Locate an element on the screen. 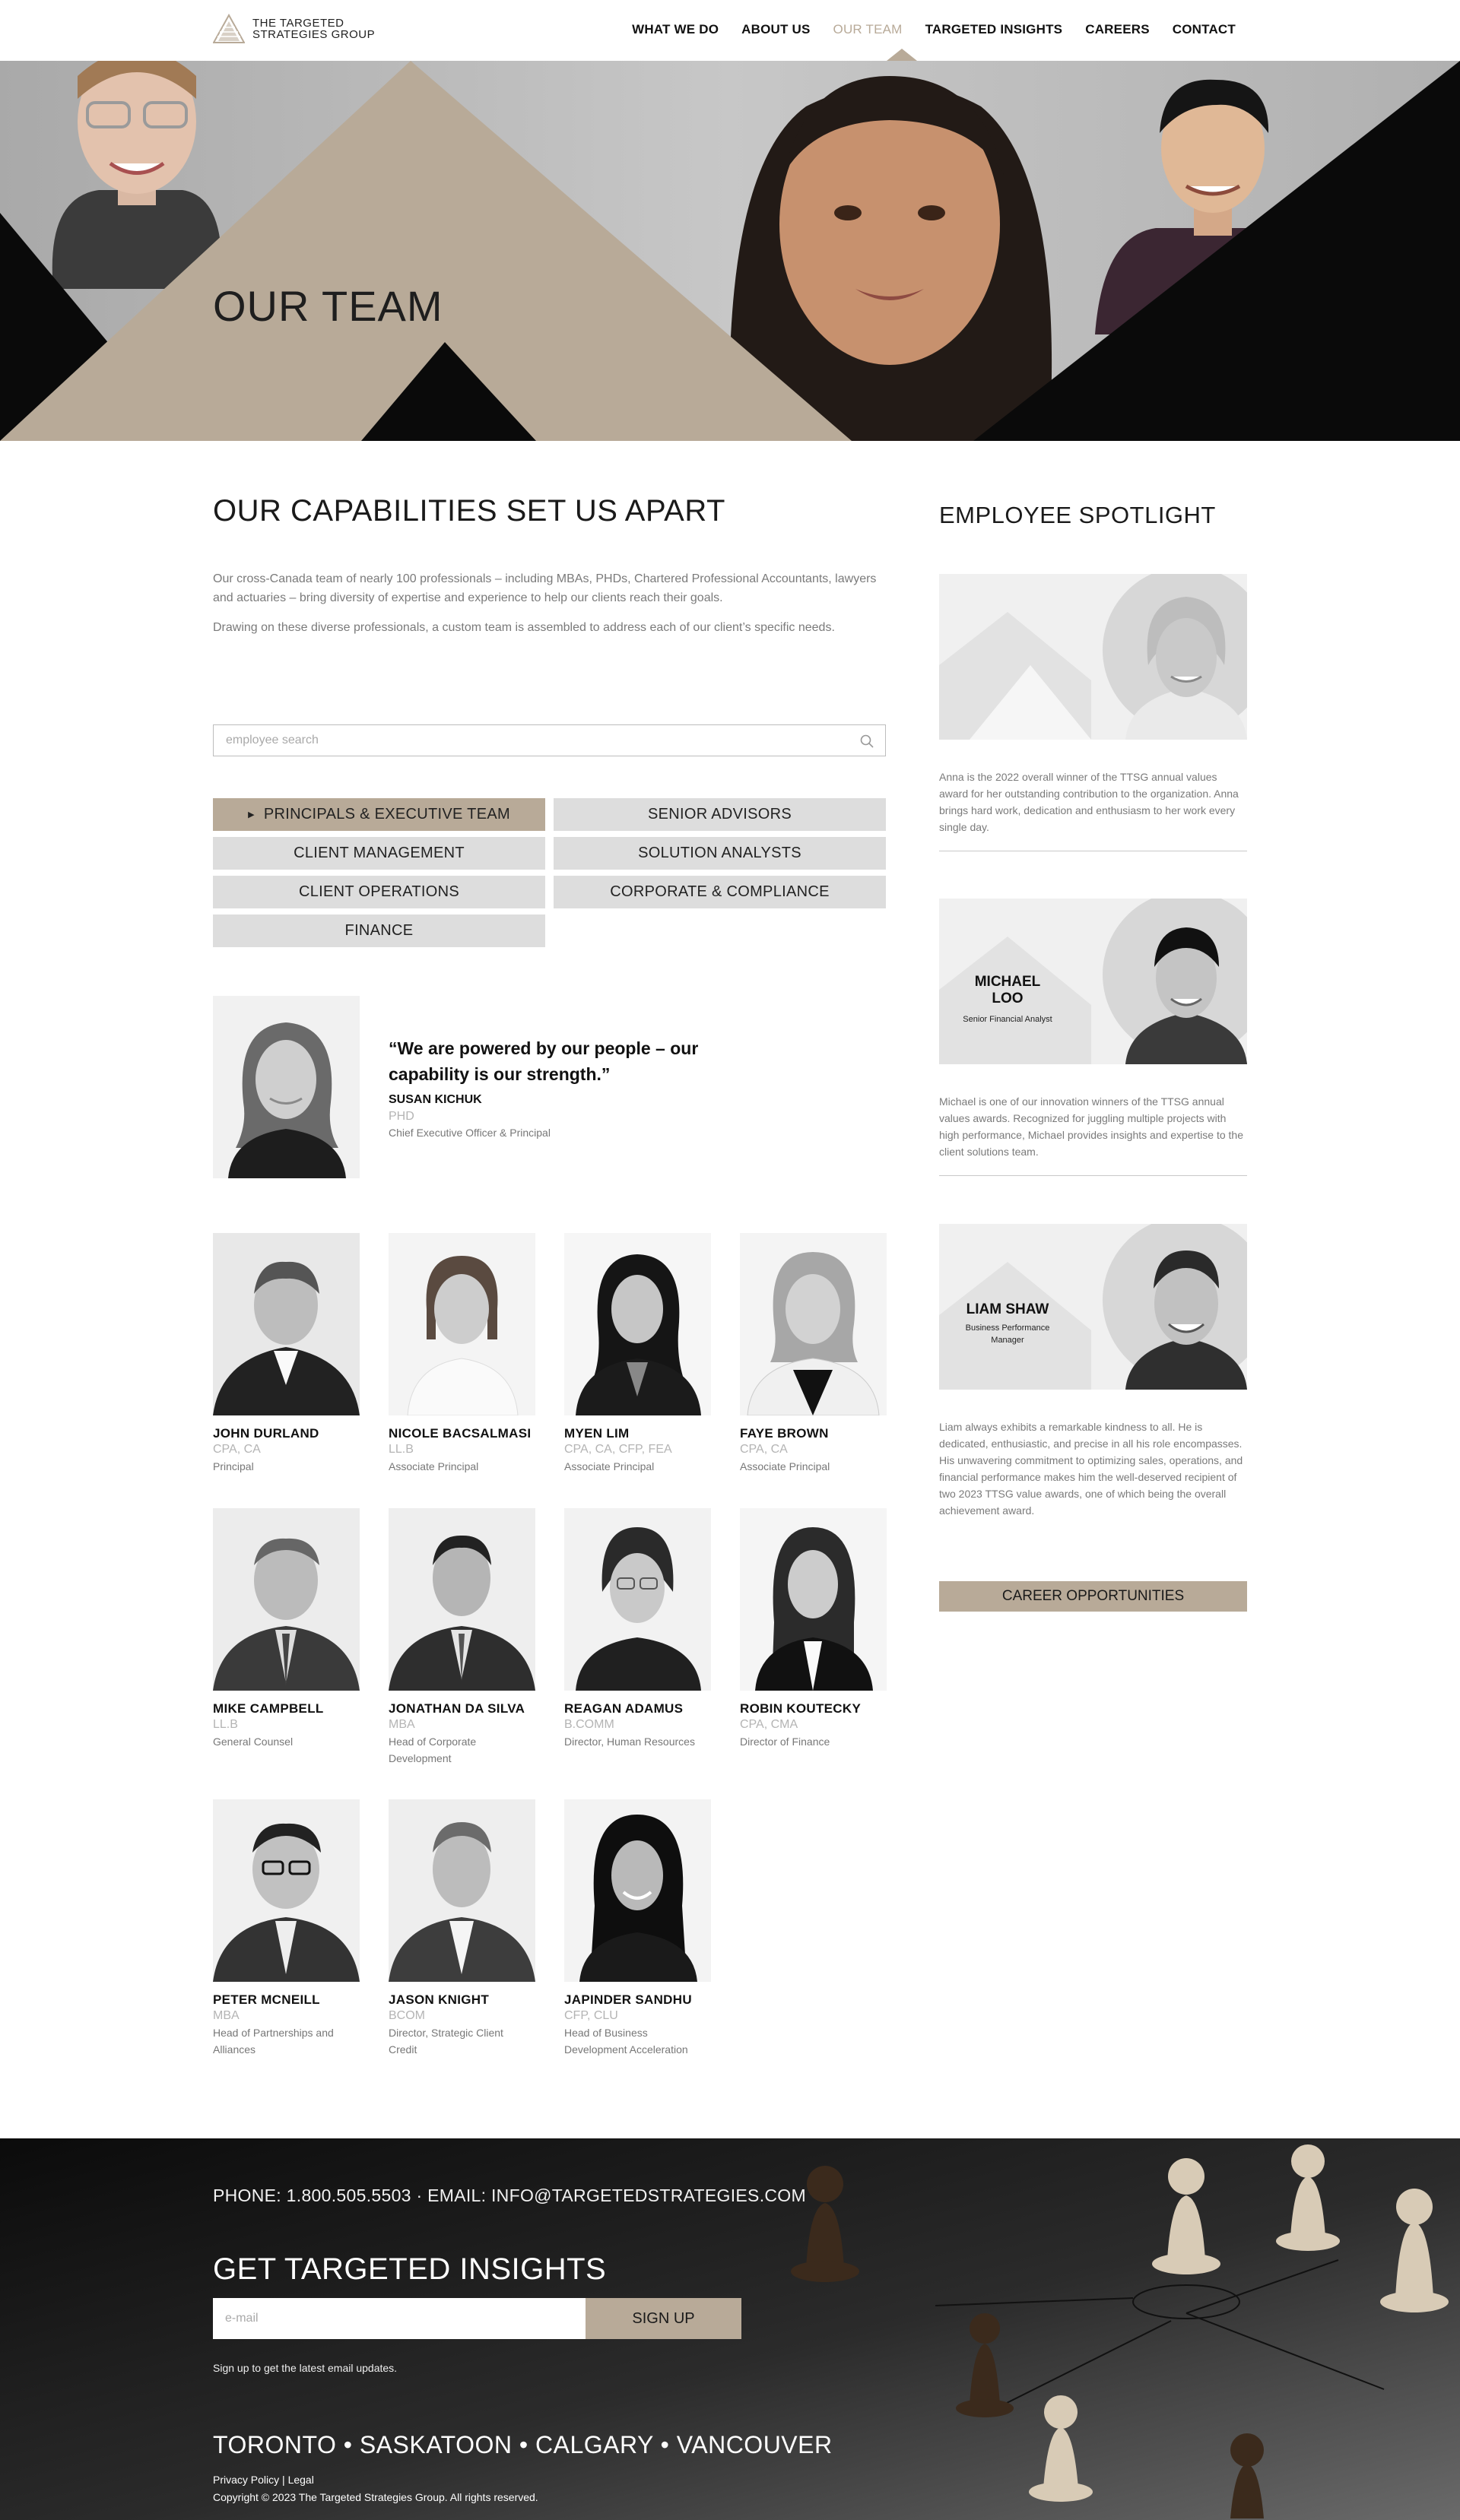 The width and height of the screenshot is (1460, 2520). member-credentials: LL.B is located at coordinates (225, 1724).